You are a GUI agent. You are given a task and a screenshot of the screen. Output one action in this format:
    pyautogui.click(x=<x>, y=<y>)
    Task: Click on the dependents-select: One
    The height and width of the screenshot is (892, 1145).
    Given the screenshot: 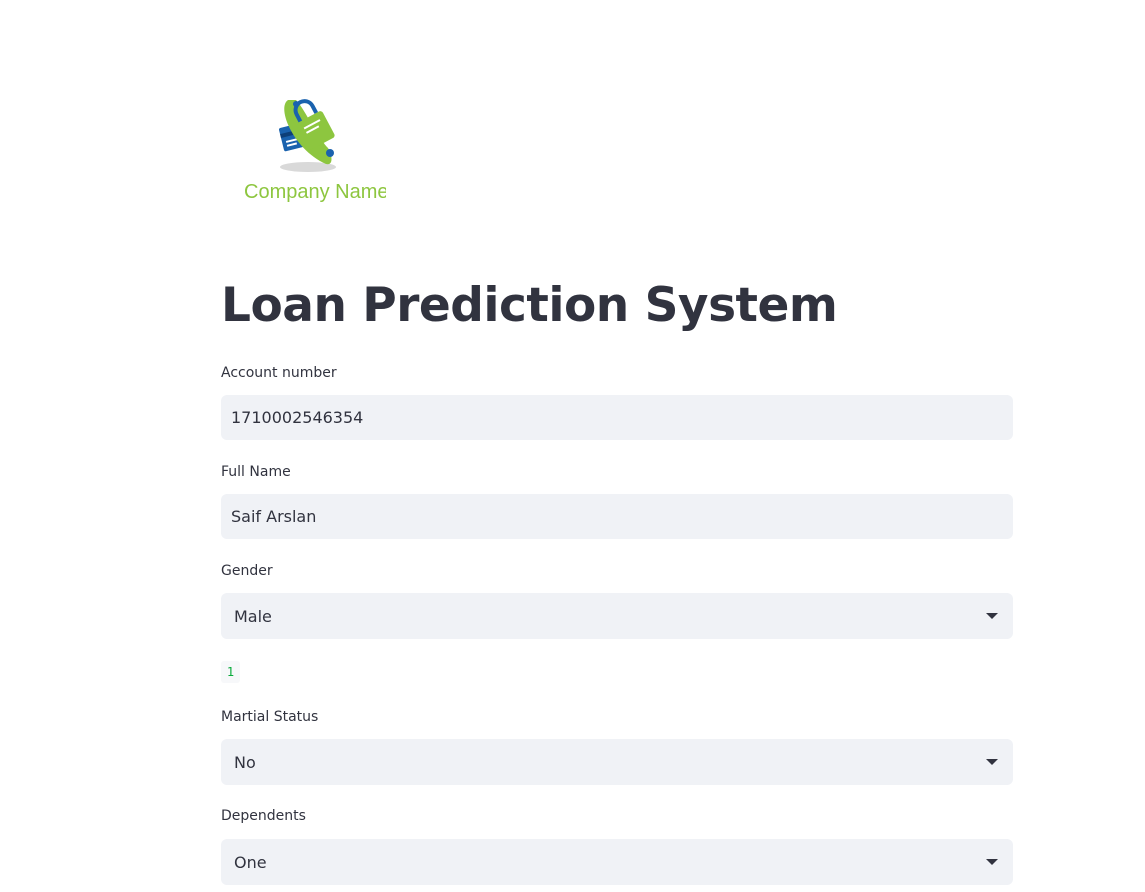 What is the action you would take?
    pyautogui.click(x=617, y=862)
    